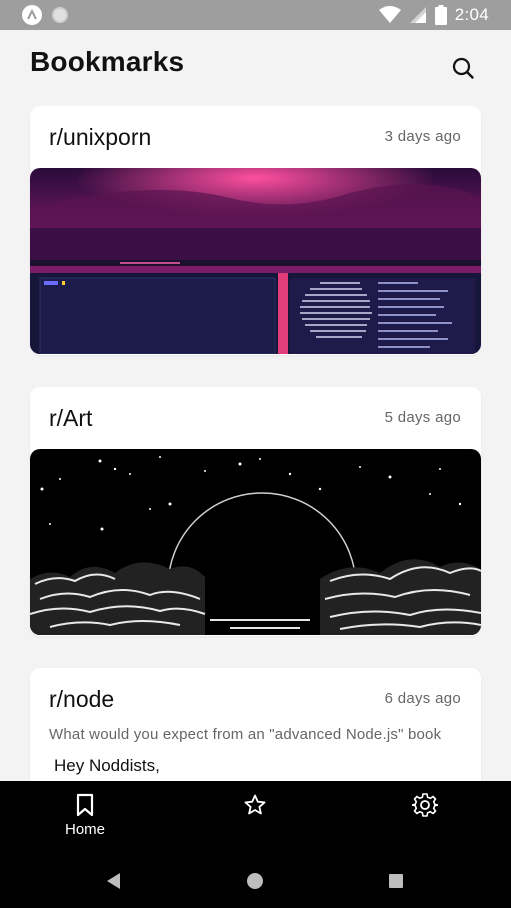  Describe the element at coordinates (107, 61) in the screenshot. I see `page-title: Bookmarks` at that location.